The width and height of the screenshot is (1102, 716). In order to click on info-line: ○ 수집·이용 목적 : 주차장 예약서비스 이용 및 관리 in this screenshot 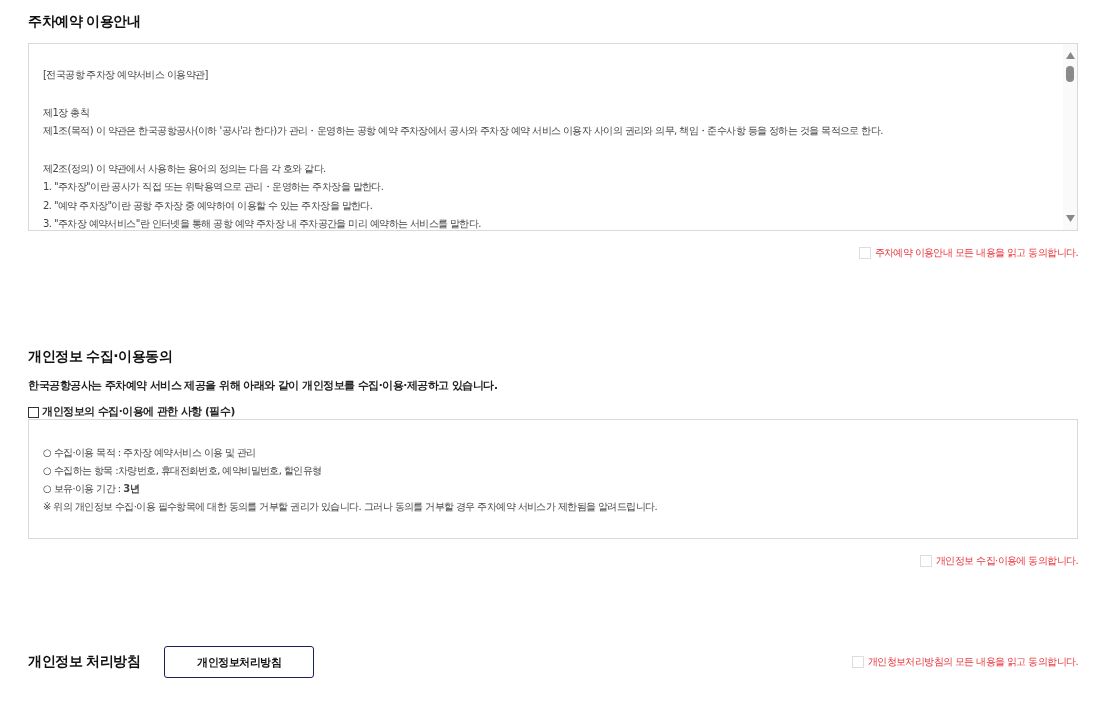, I will do `click(150, 453)`.